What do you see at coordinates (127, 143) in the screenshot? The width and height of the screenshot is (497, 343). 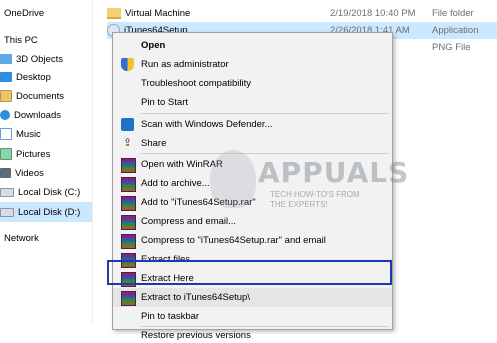 I see `share-icon: ⇪` at bounding box center [127, 143].